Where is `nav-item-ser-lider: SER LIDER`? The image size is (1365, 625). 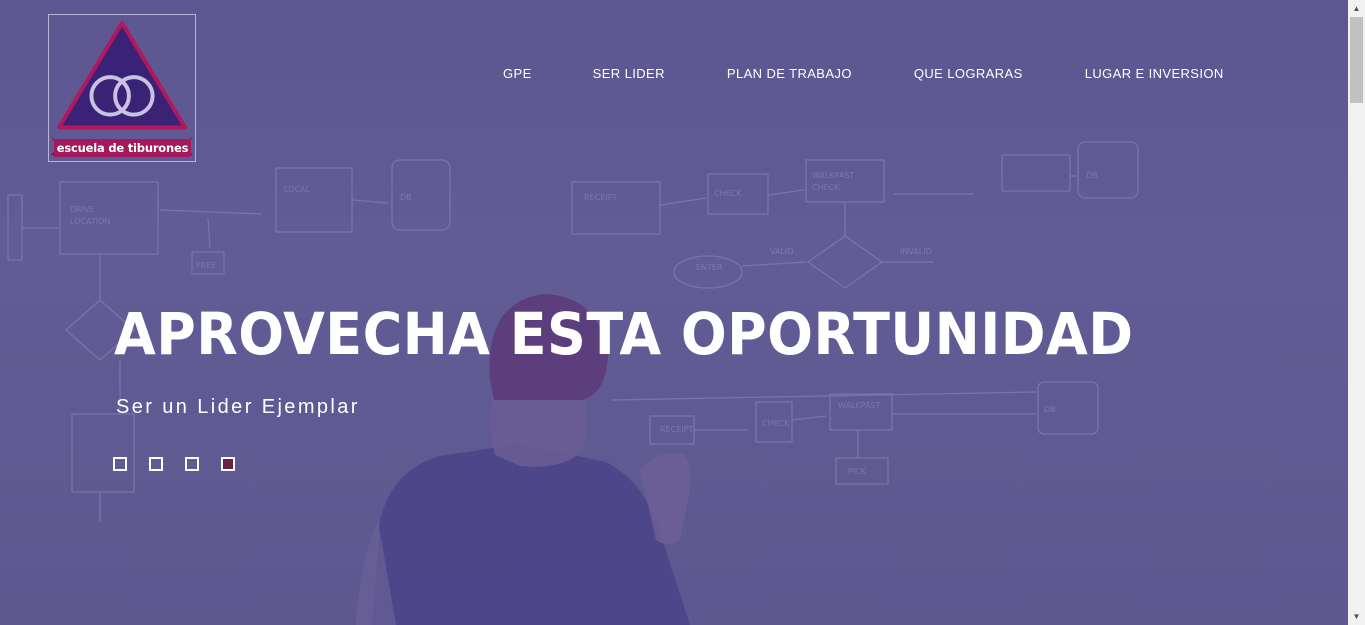 nav-item-ser-lider: SER LIDER is located at coordinates (629, 75).